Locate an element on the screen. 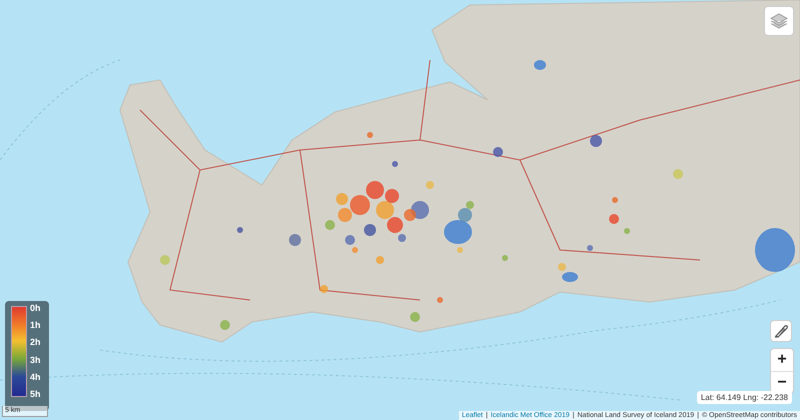  legend-label: 5h is located at coordinates (35, 393).